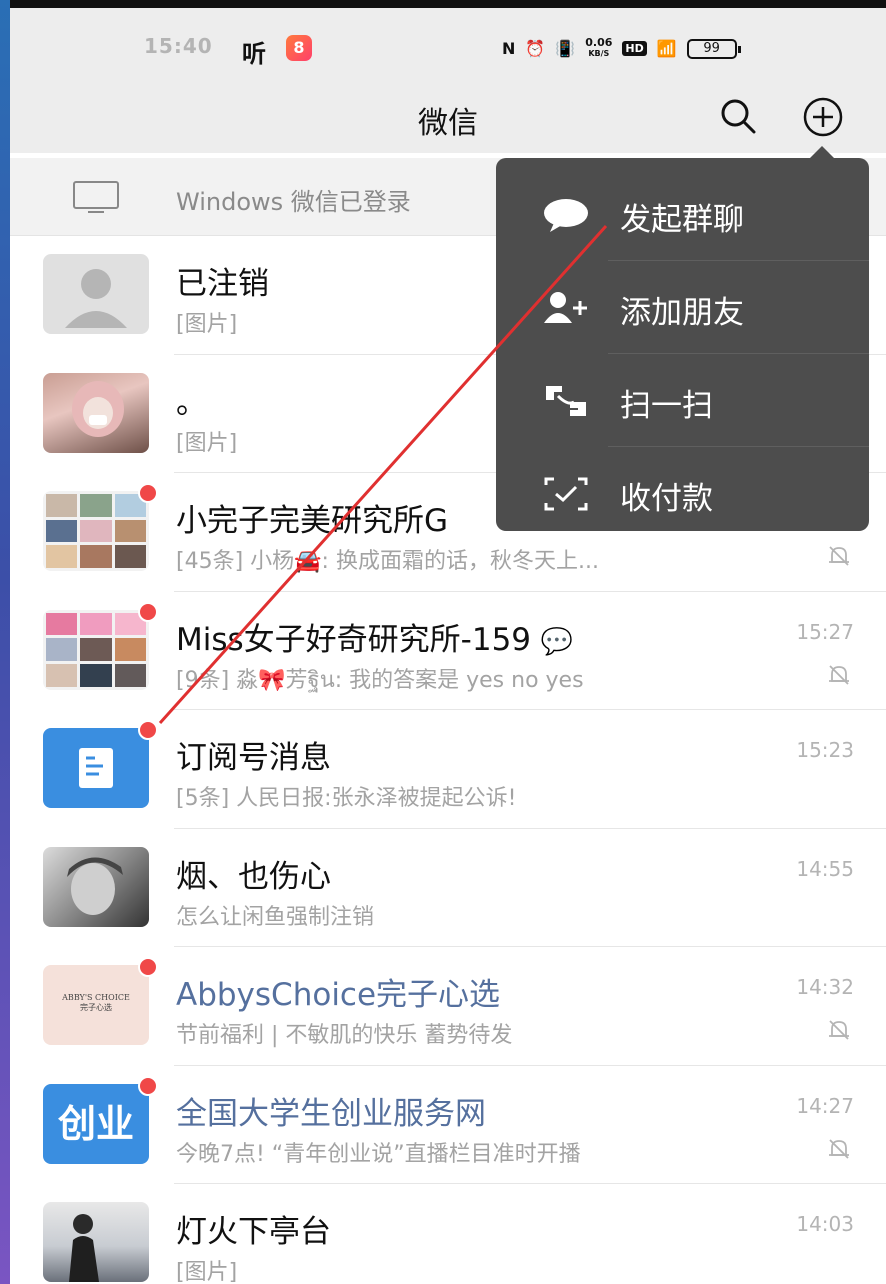 The image size is (886, 1284). What do you see at coordinates (191, 402) in the screenshot?
I see `chat-name: 。` at bounding box center [191, 402].